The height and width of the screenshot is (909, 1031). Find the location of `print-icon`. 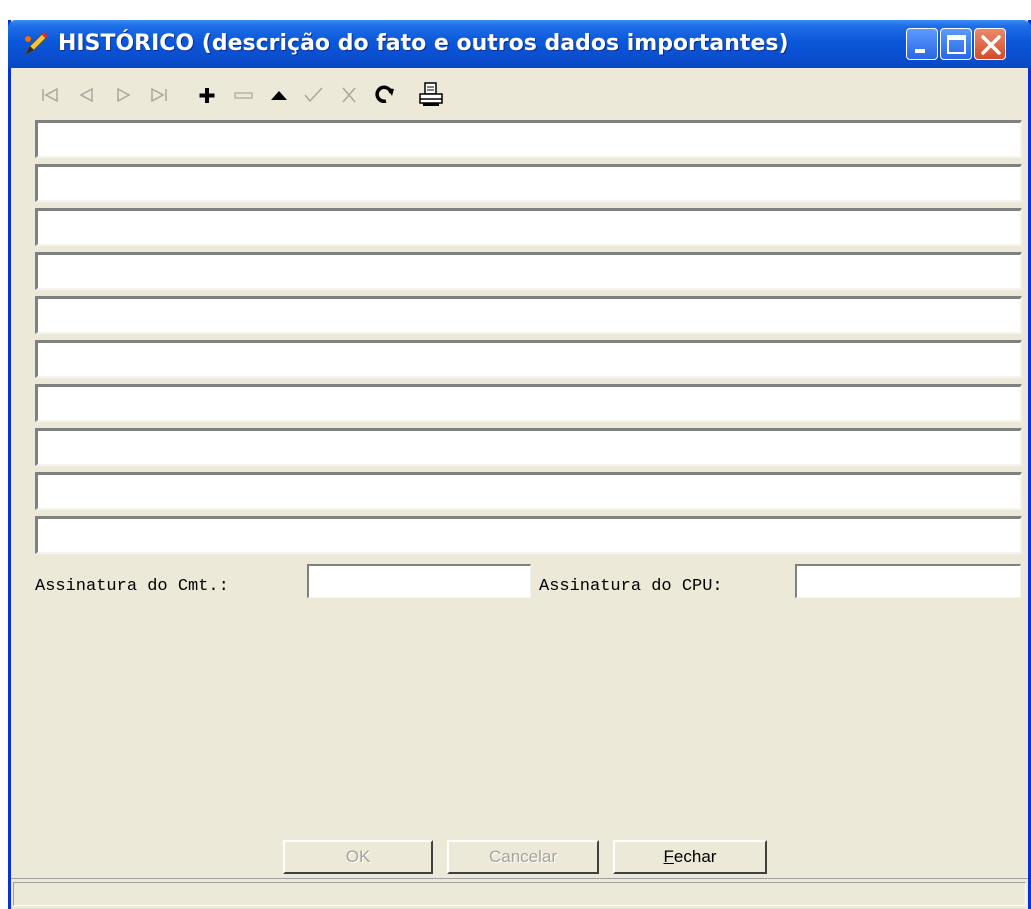

print-icon is located at coordinates (431, 94).